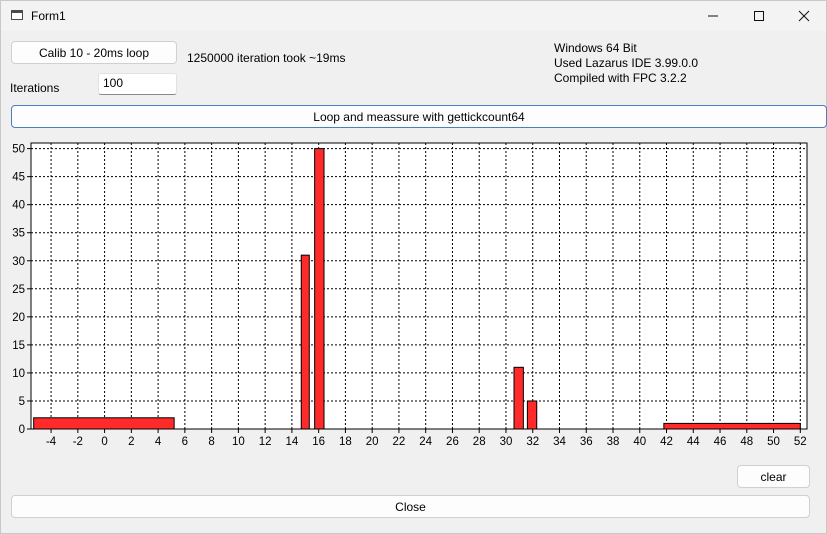  Describe the element at coordinates (291, 442) in the screenshot. I see `x-tick-label: 14` at that location.